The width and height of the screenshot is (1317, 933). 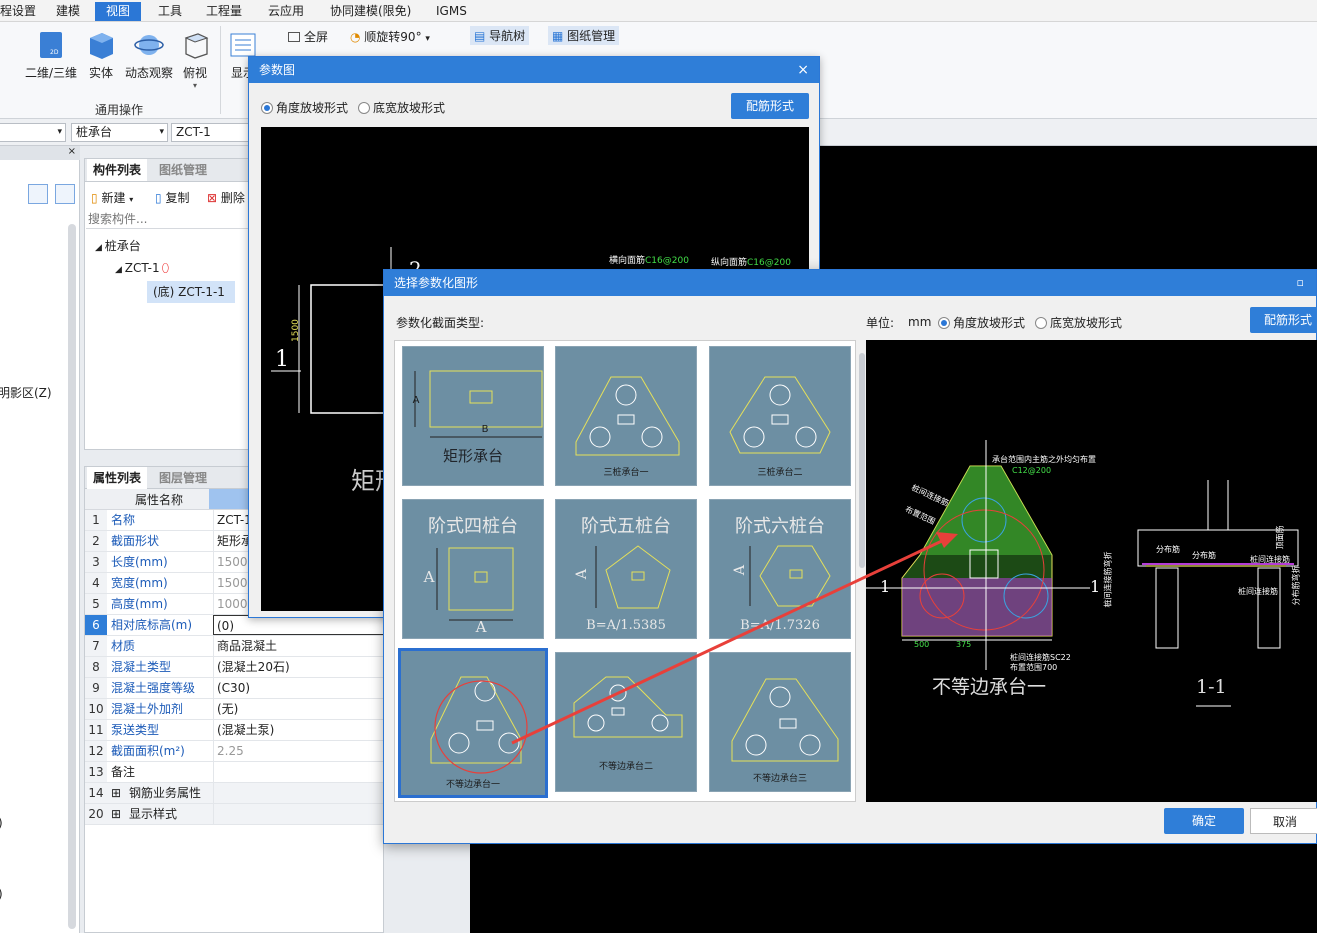 I want to click on shape-tile-unequal-3: 不等边承台三, so click(x=780, y=722).